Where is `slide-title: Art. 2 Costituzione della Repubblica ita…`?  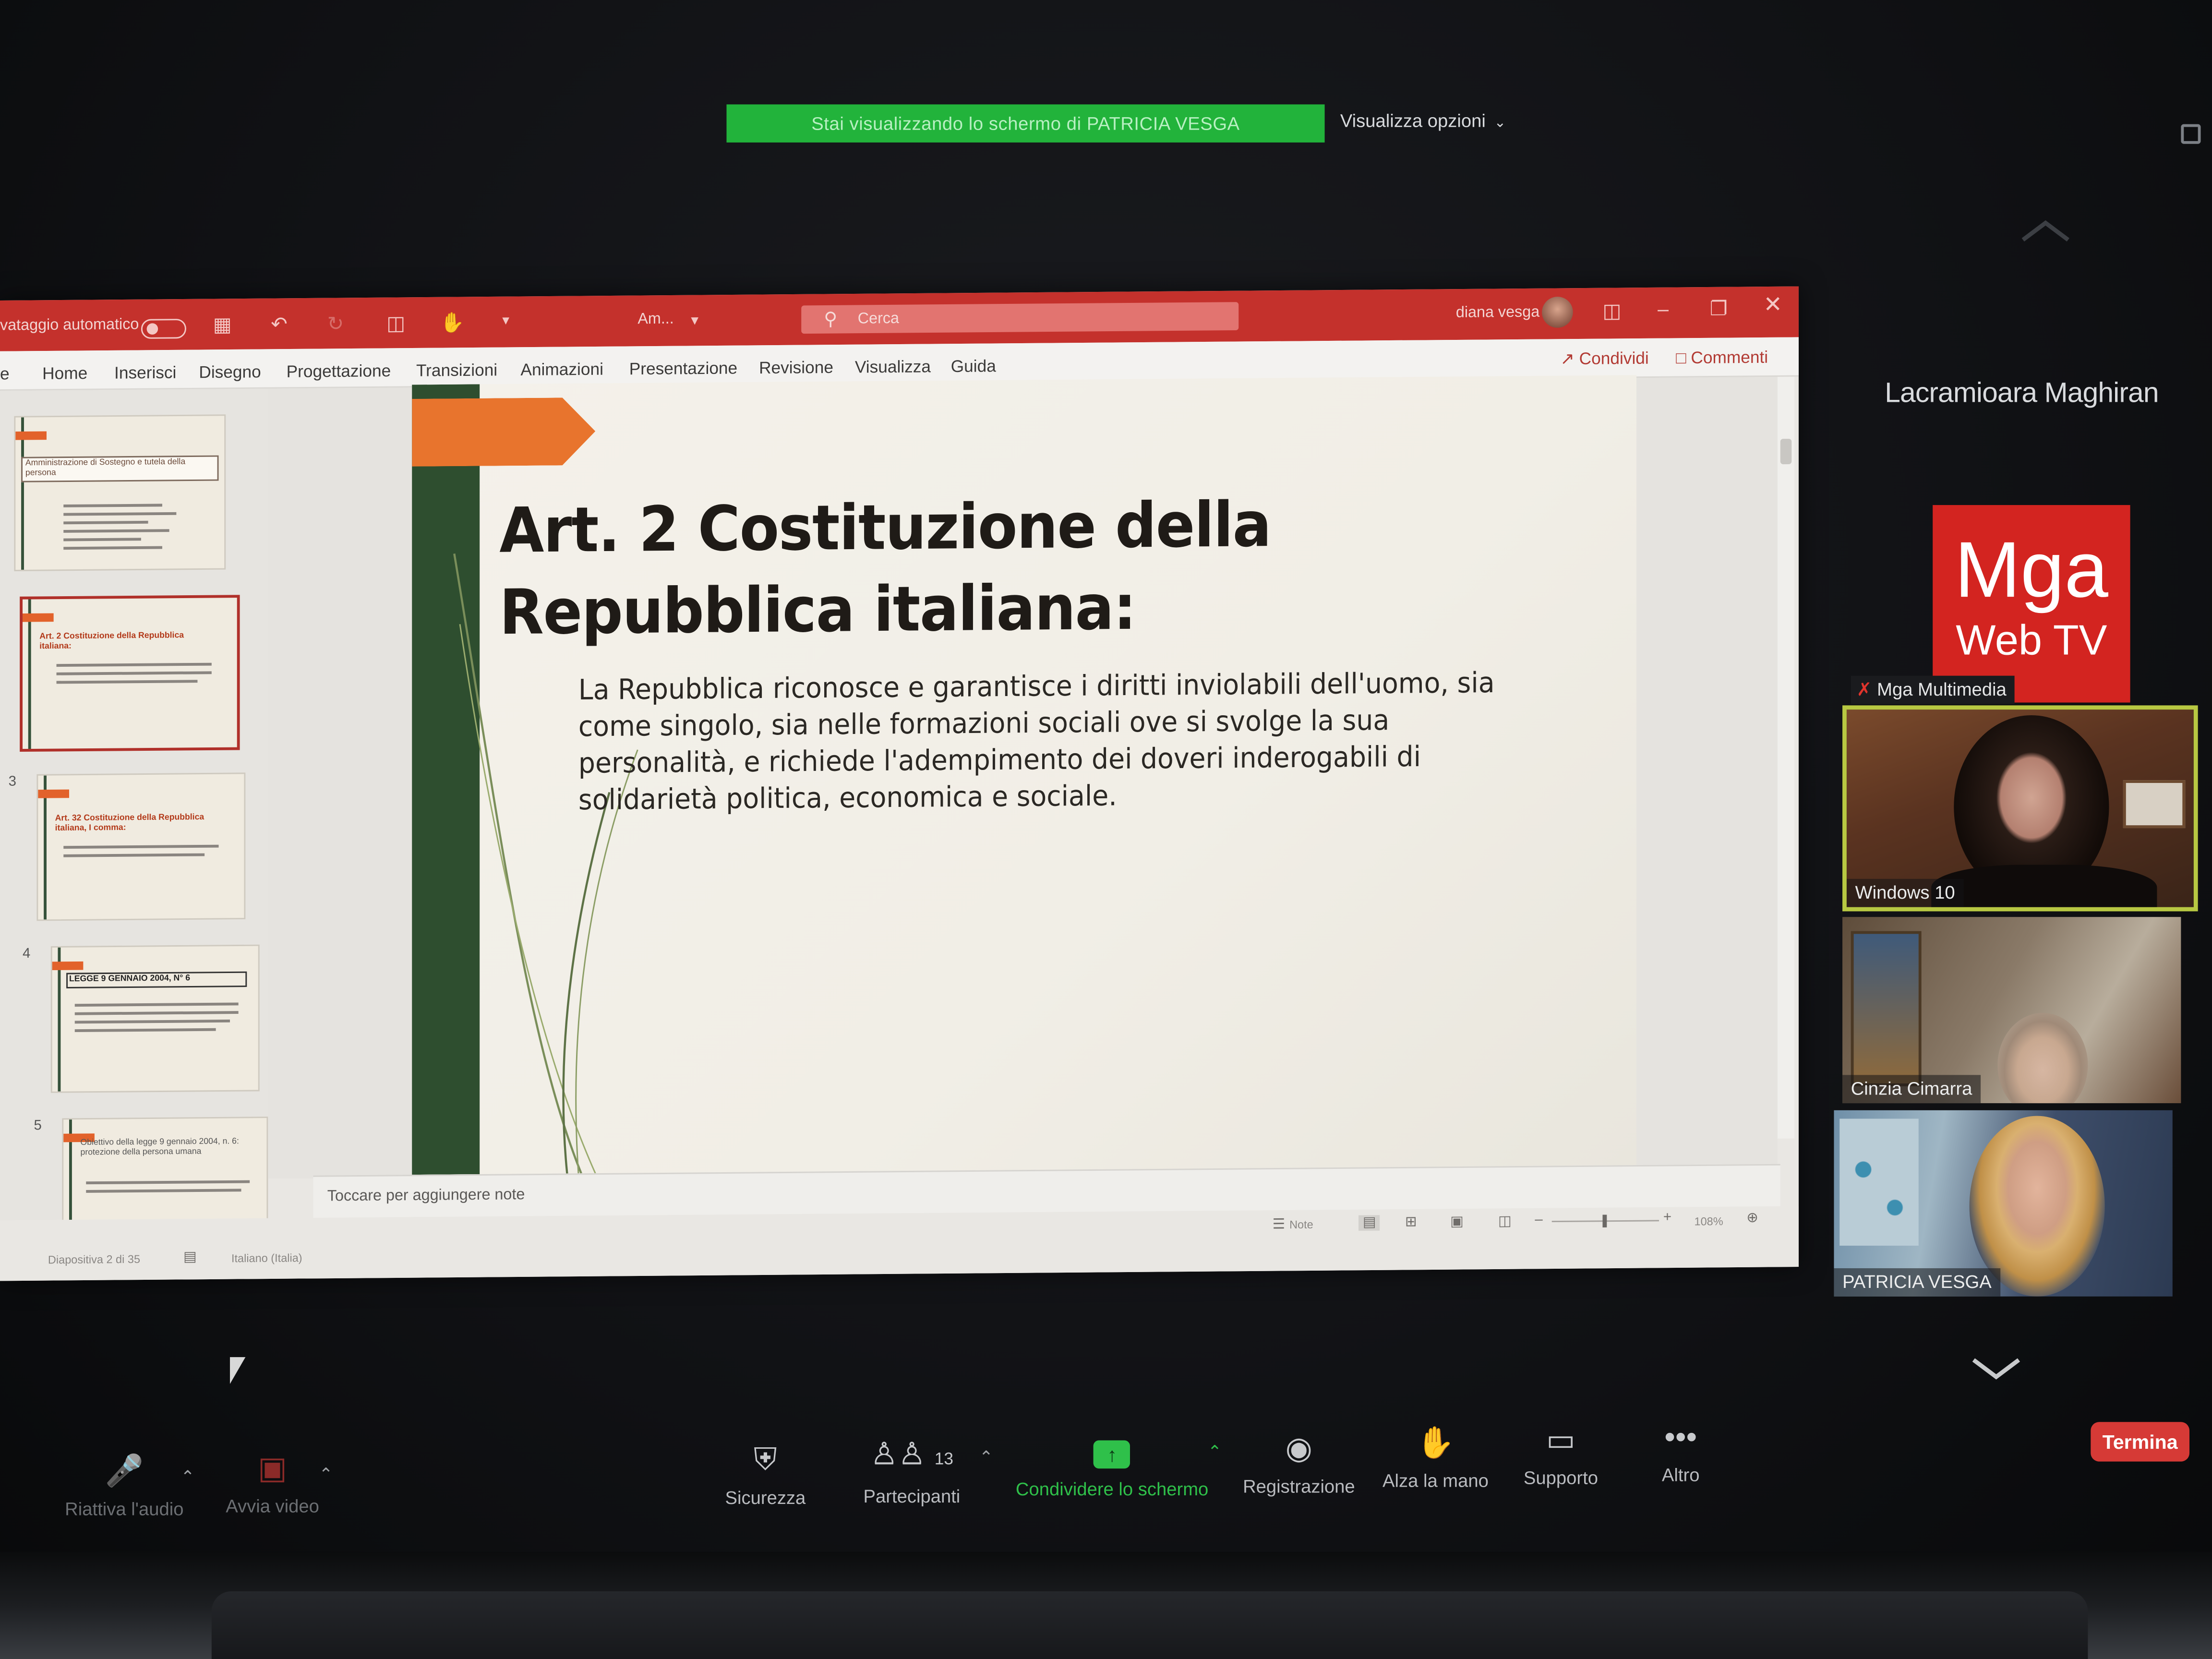
slide-title: Art. 2 Costituzione della Repubblica ita… is located at coordinates (906, 570).